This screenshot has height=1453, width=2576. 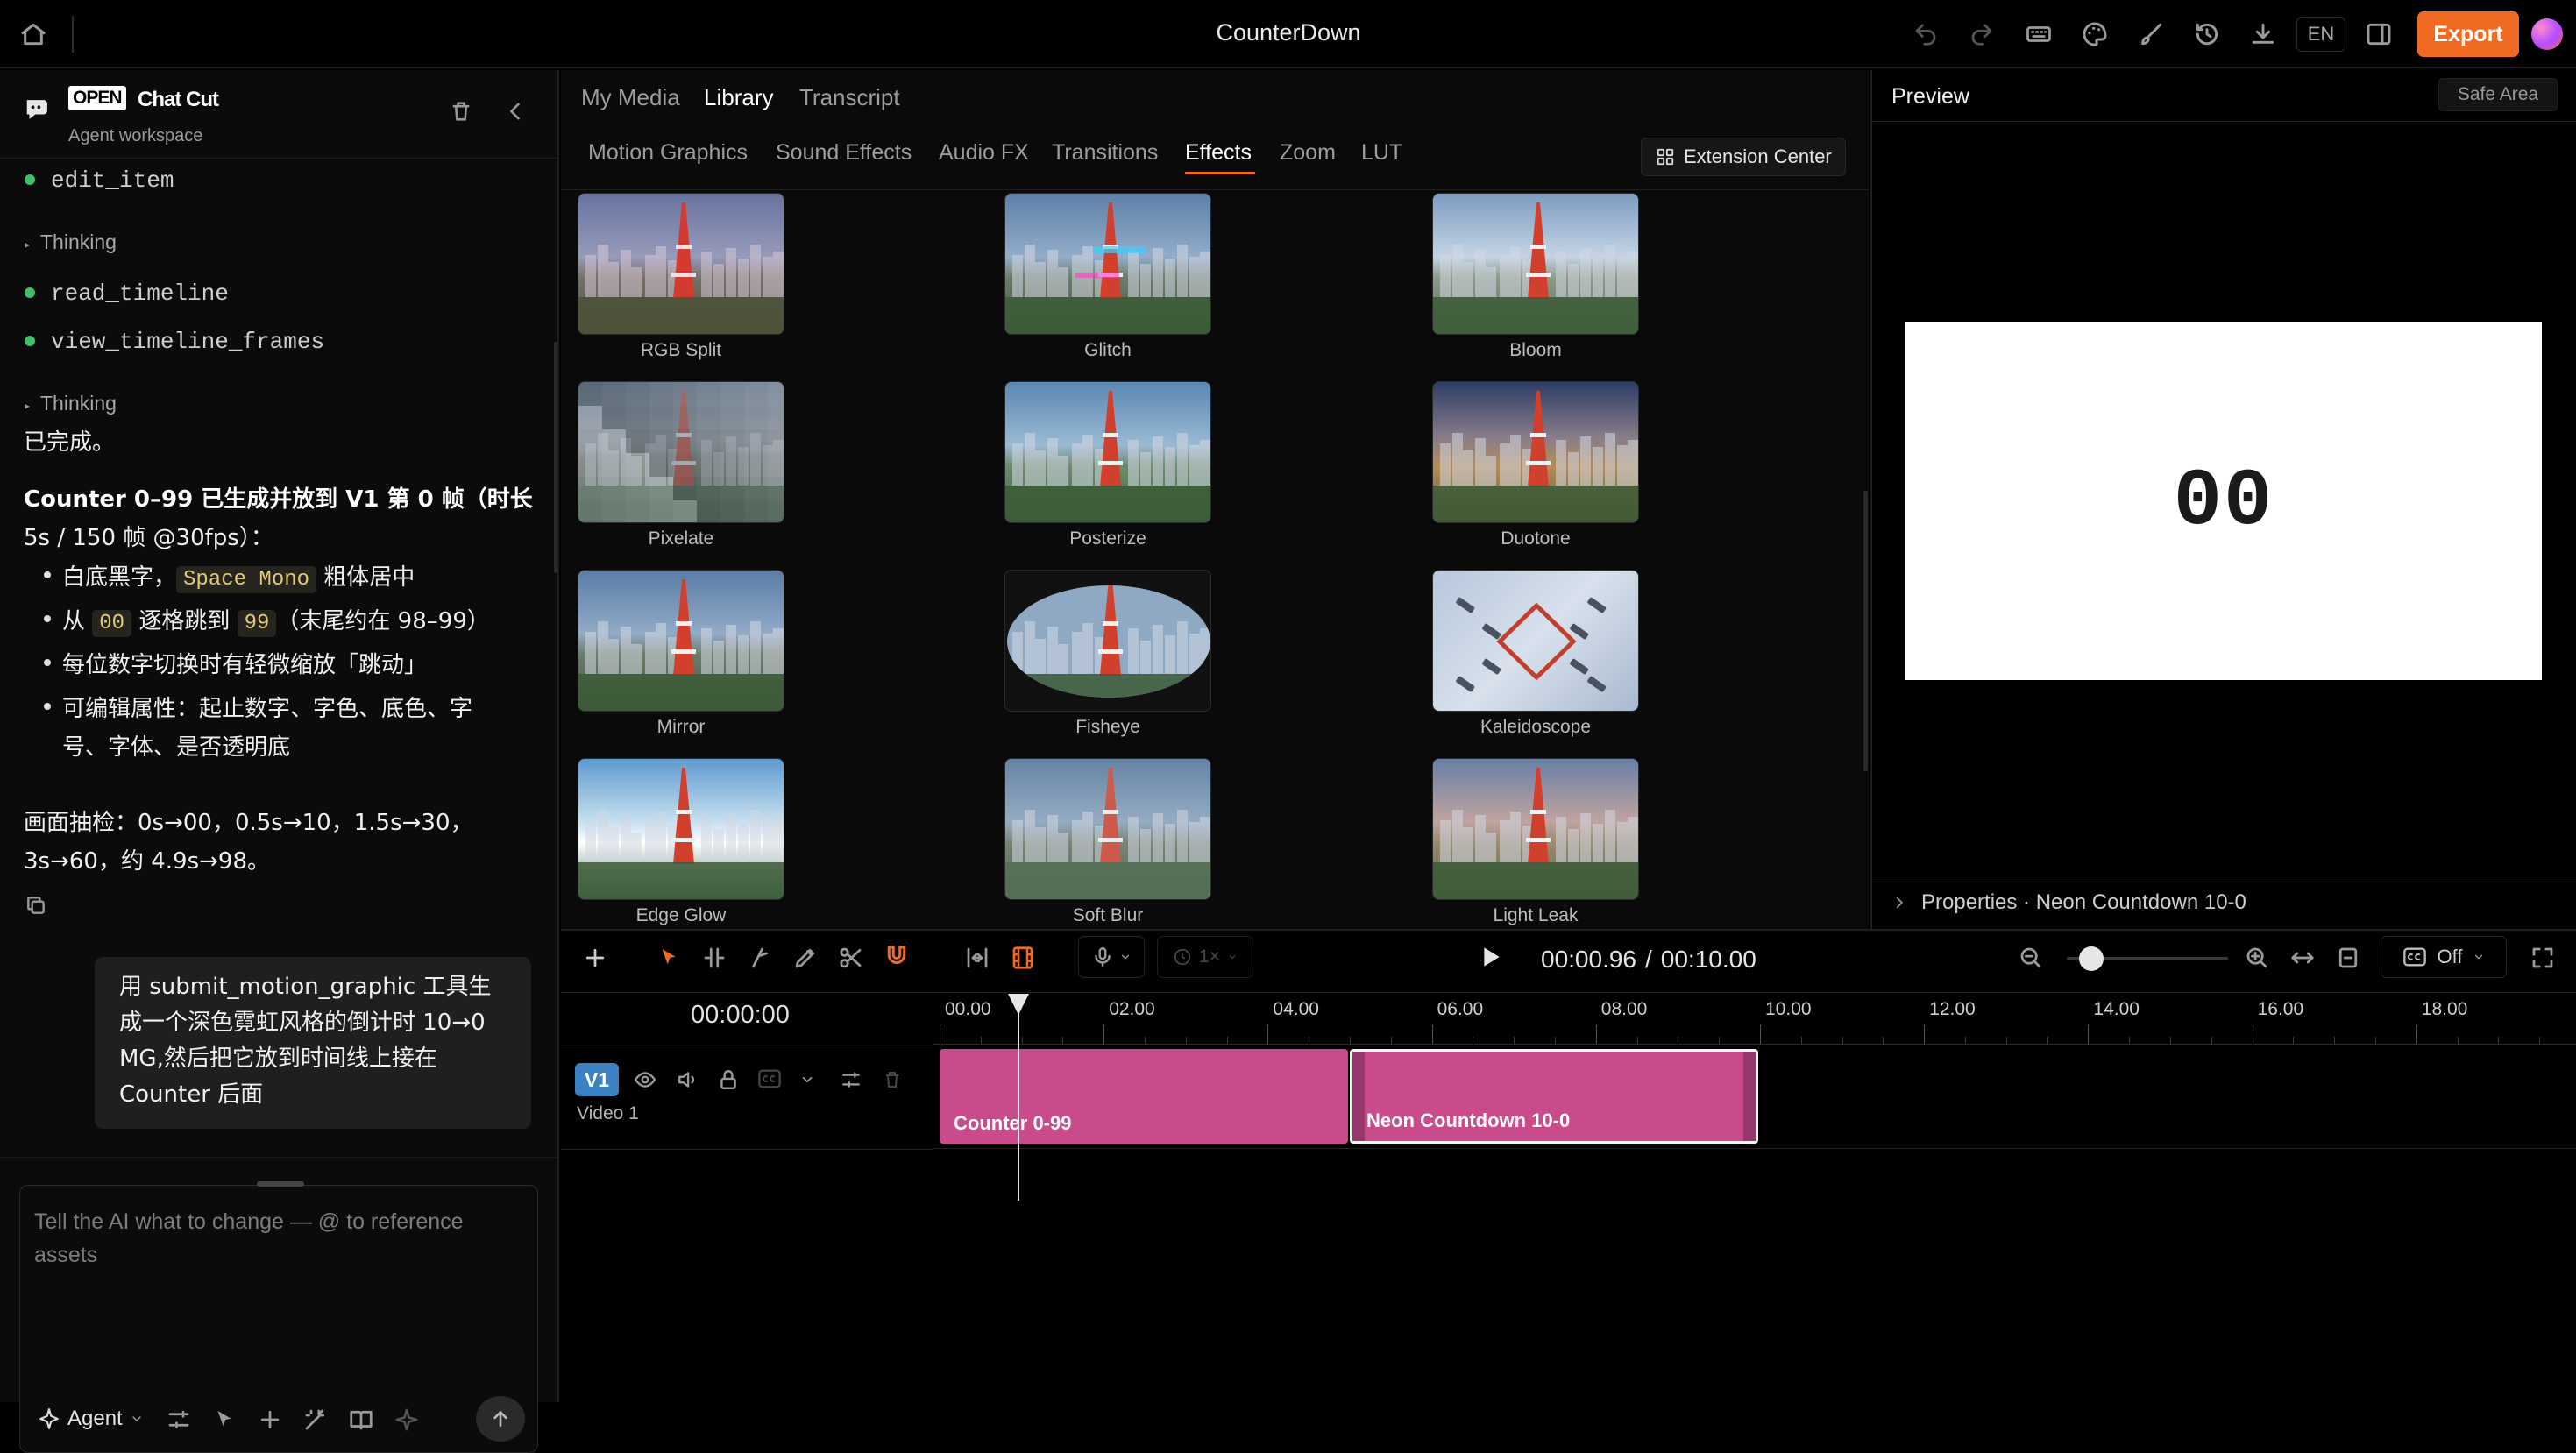 I want to click on lock-icon, so click(x=728, y=1079).